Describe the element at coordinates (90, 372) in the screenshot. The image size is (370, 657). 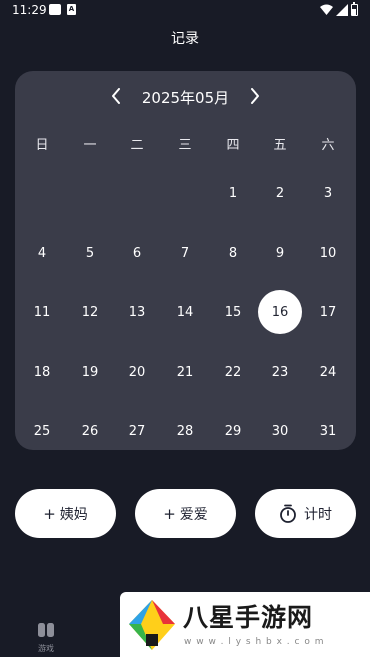
I see `calendar-day: 19` at that location.